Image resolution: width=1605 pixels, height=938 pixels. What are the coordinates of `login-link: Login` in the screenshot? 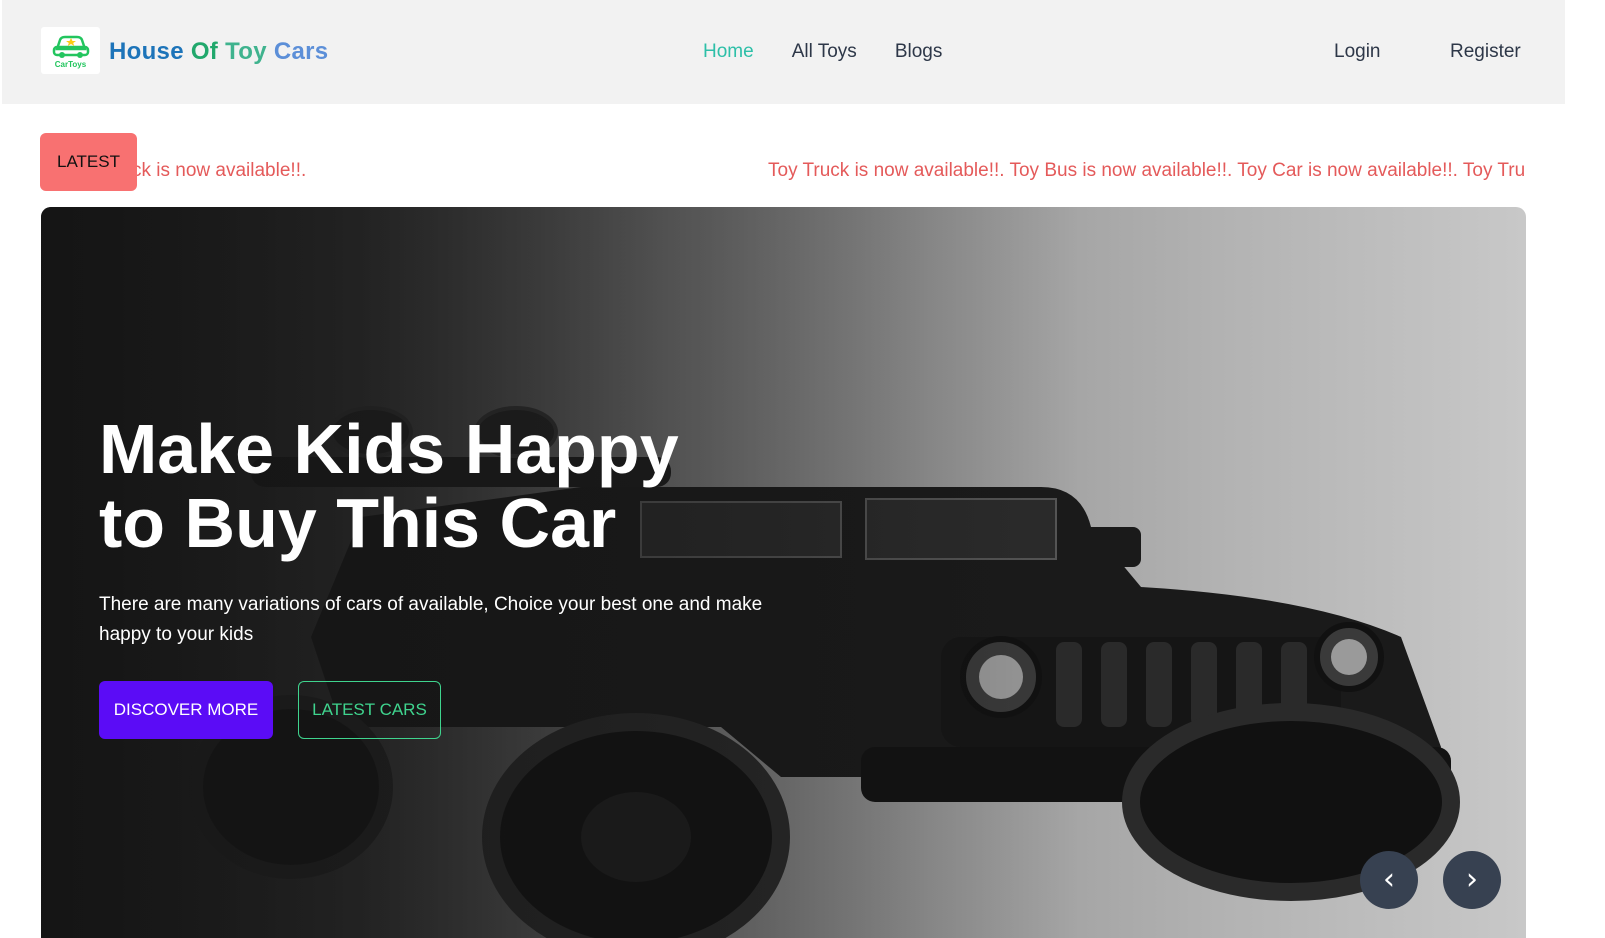 It's located at (1357, 52).